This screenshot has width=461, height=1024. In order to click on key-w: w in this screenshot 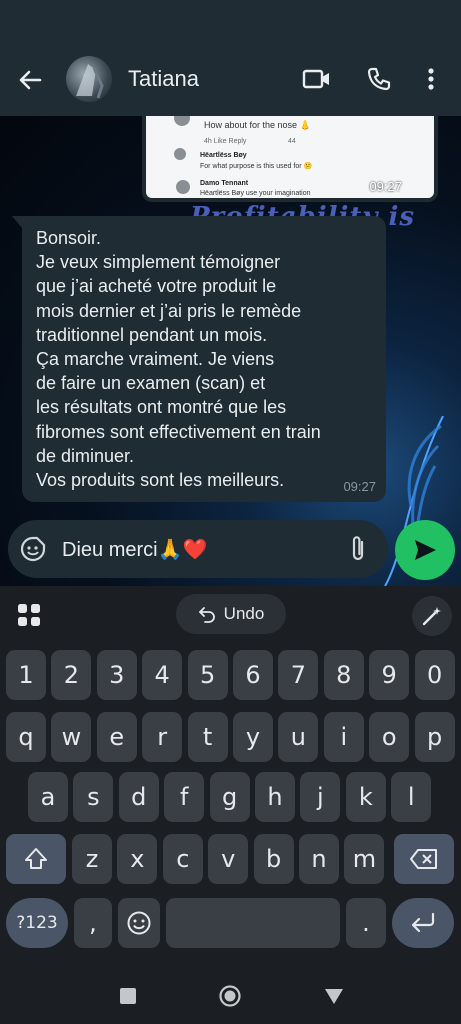, I will do `click(71, 737)`.